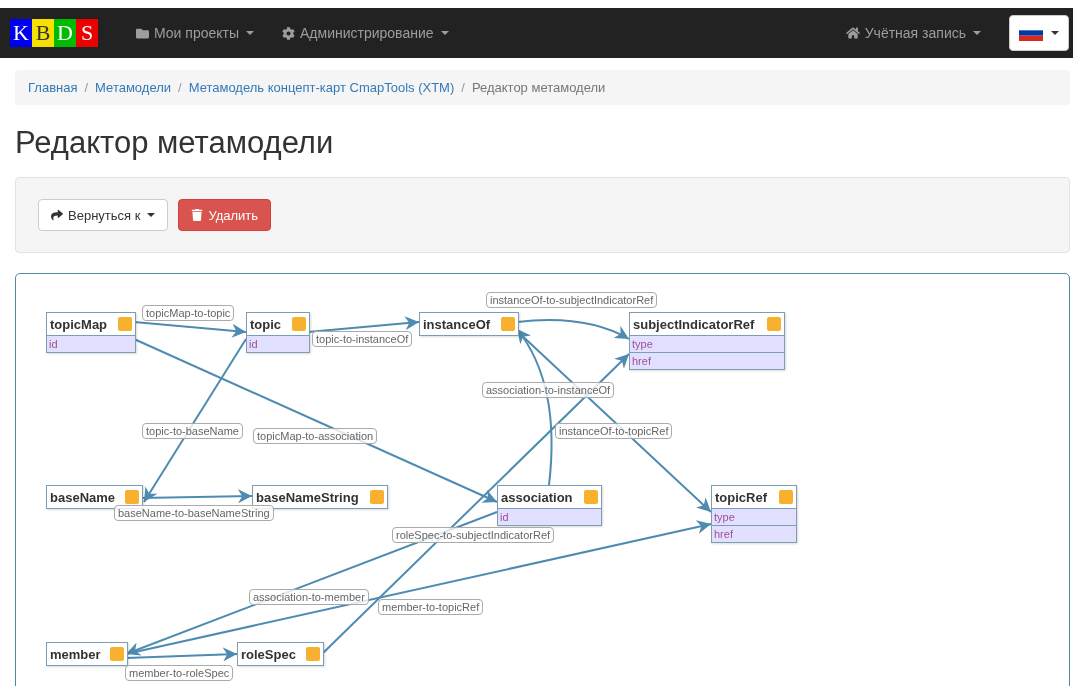 The image size is (1073, 686). What do you see at coordinates (53, 87) in the screenshot?
I see `breadcrumb-link: Главная` at bounding box center [53, 87].